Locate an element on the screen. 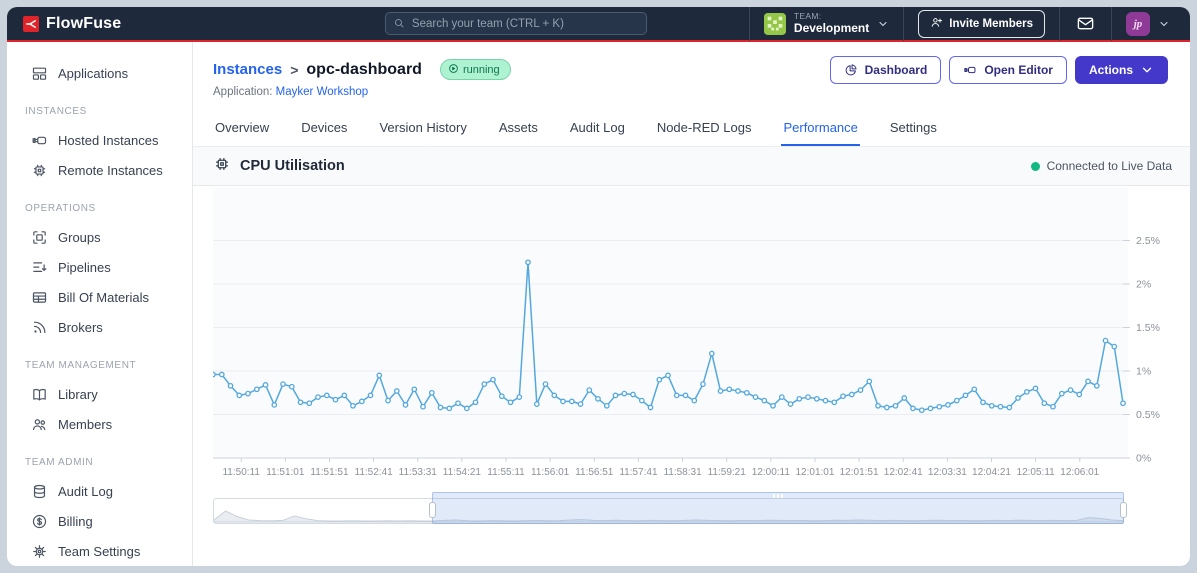 The height and width of the screenshot is (573, 1197). status-badge-label: running is located at coordinates (481, 69).